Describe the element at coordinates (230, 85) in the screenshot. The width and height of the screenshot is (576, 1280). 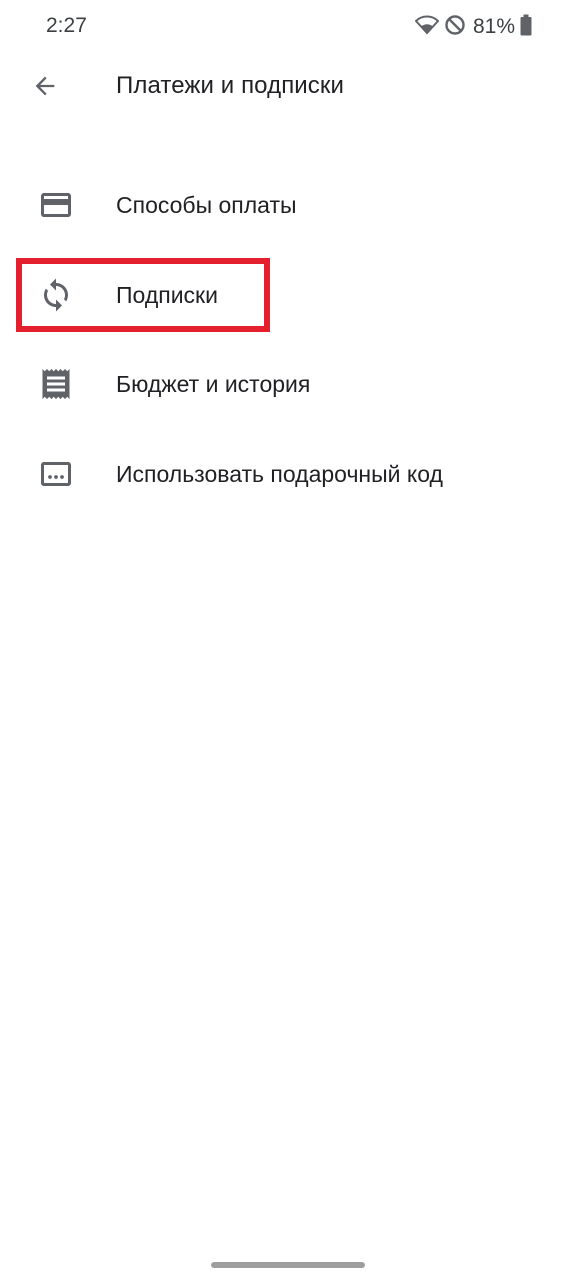
I see `page-title: Платежи и подписки` at that location.